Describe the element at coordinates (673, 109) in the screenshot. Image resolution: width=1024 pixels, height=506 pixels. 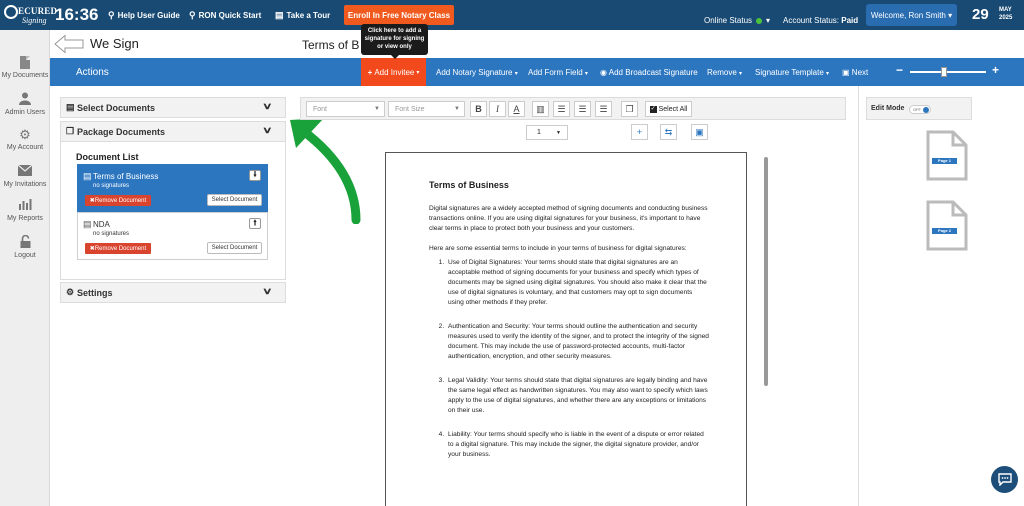
I see `select-all-label: Select All` at that location.